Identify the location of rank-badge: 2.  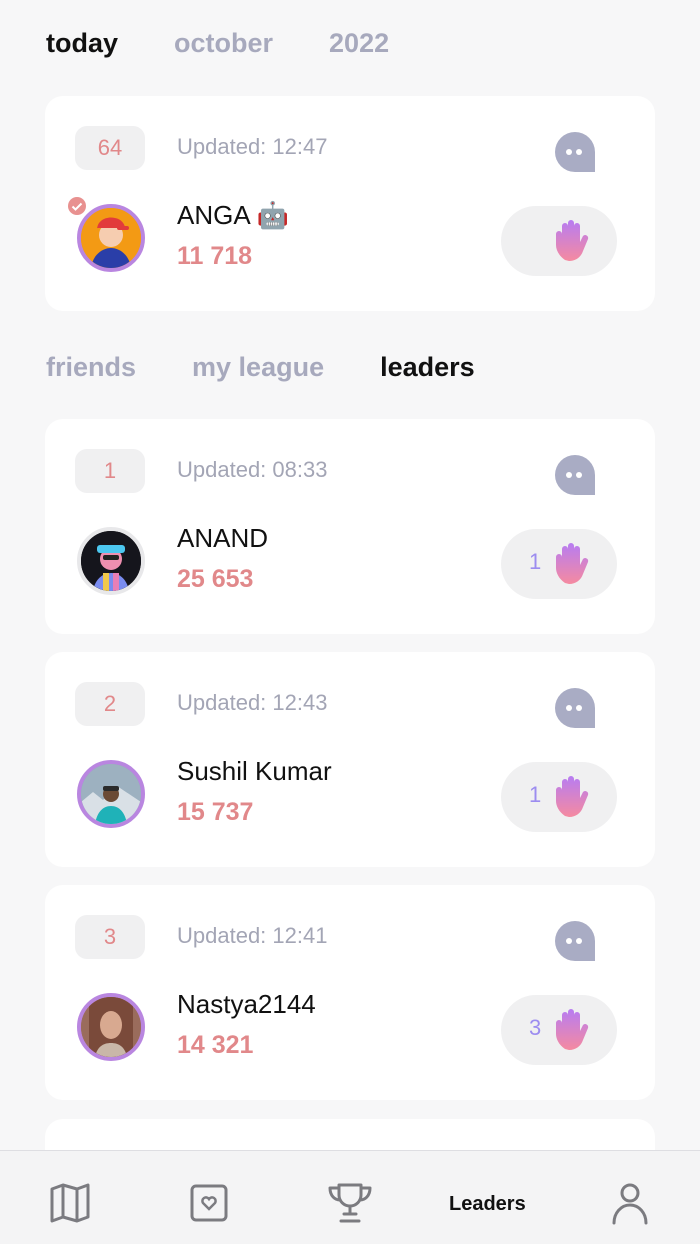
(110, 704).